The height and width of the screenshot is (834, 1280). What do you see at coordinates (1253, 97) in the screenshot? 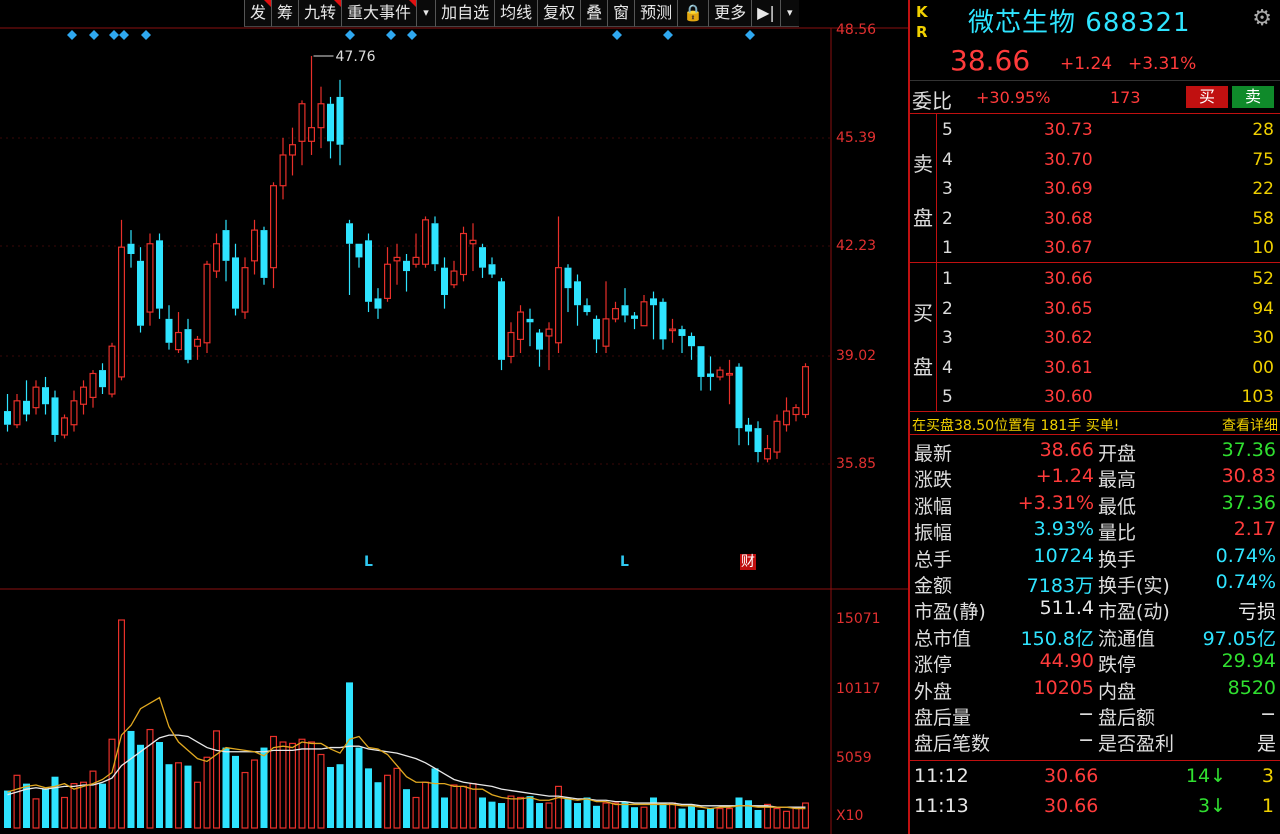
I see `sell-button: 卖` at bounding box center [1253, 97].